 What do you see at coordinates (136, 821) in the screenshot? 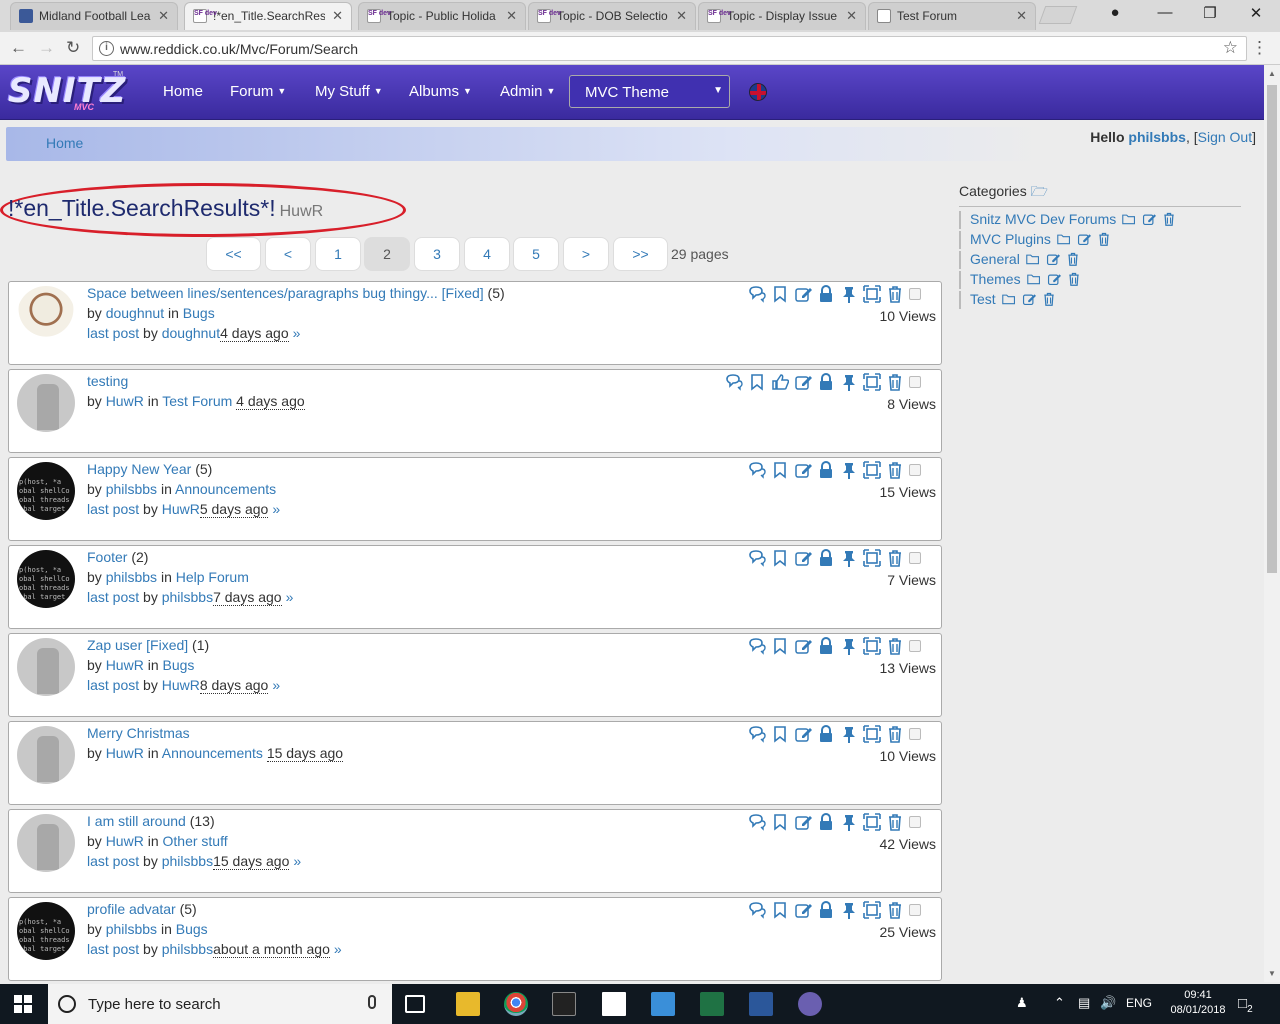
I see `topic-title-link: I am still around` at bounding box center [136, 821].